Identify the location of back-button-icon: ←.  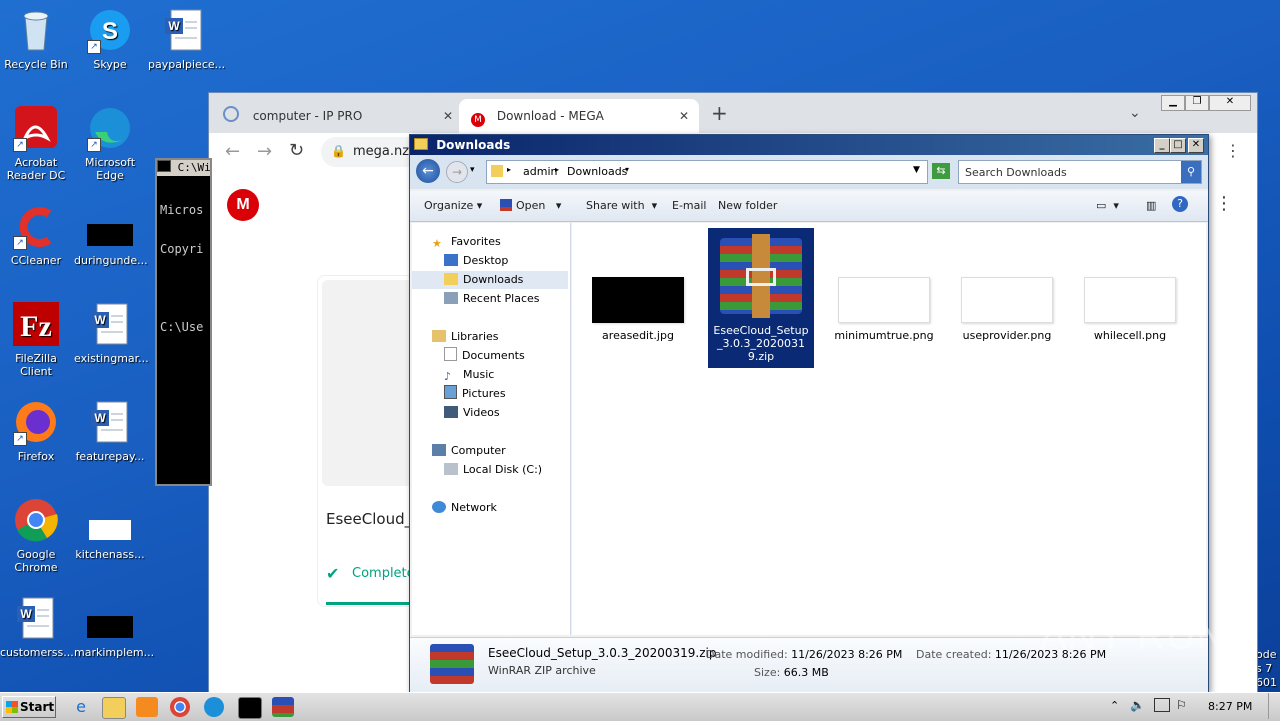
(428, 171).